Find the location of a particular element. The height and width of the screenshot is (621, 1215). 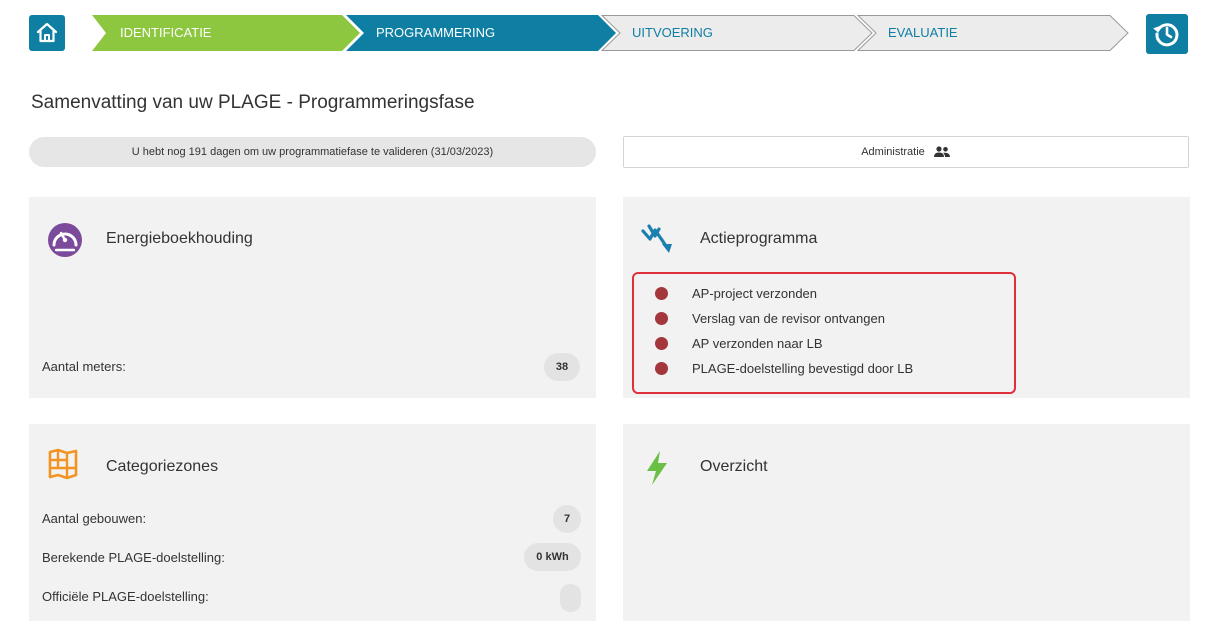

official-target-label: Officiële PLAGE-doelstelling: is located at coordinates (125, 596).